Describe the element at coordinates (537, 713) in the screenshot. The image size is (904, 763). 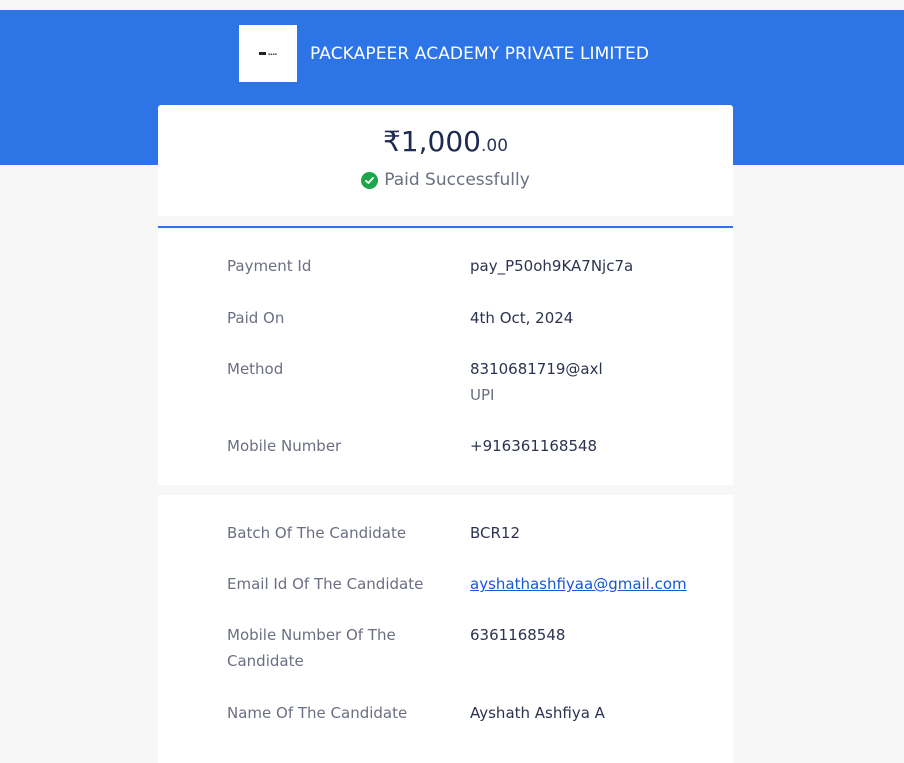
I see `detail-value: Ayshath Ashfiya A` at that location.